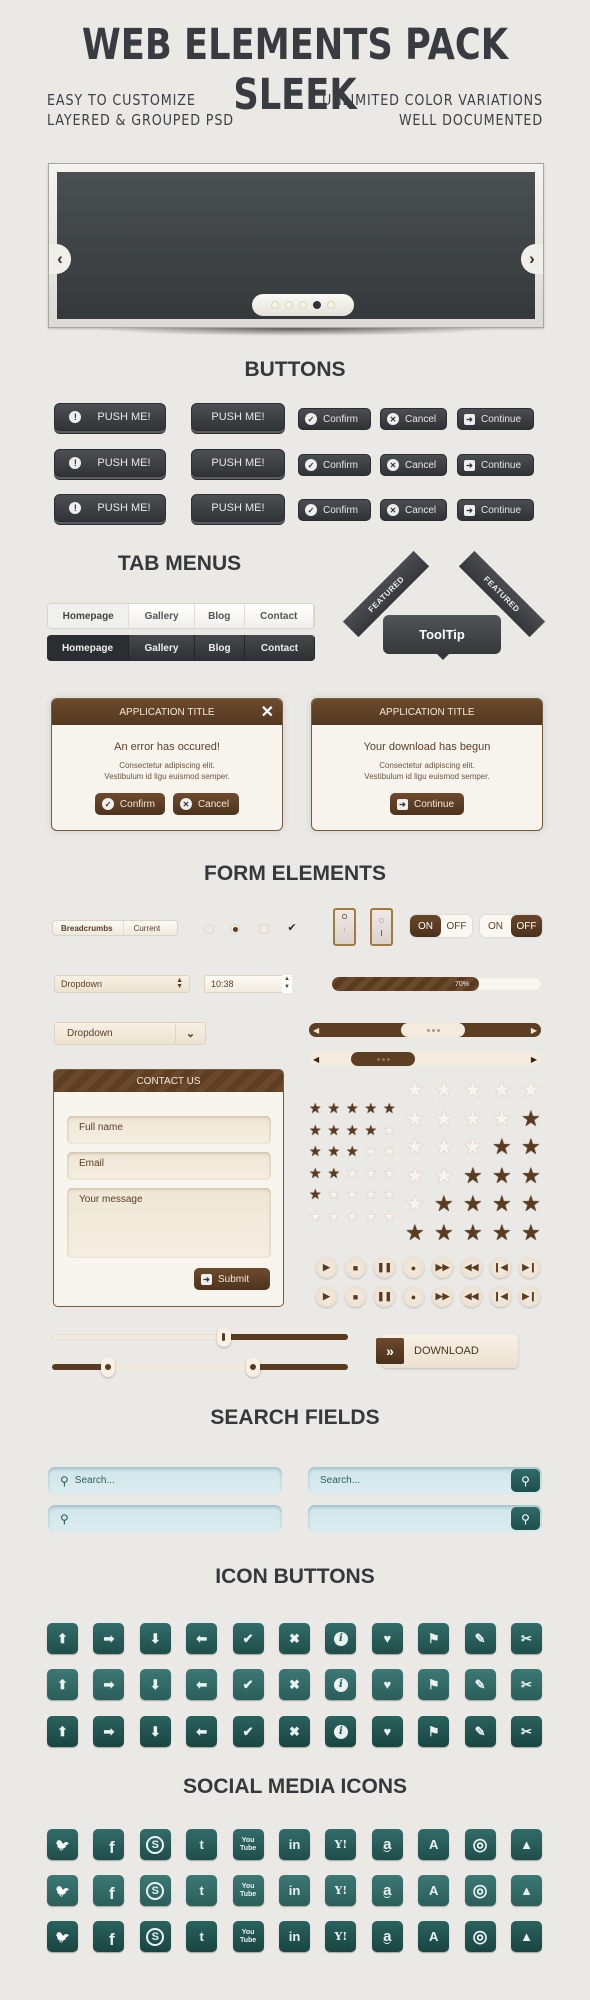 The image size is (590, 2000). What do you see at coordinates (500, 1267) in the screenshot?
I see `skip-back-button: ❙◀` at bounding box center [500, 1267].